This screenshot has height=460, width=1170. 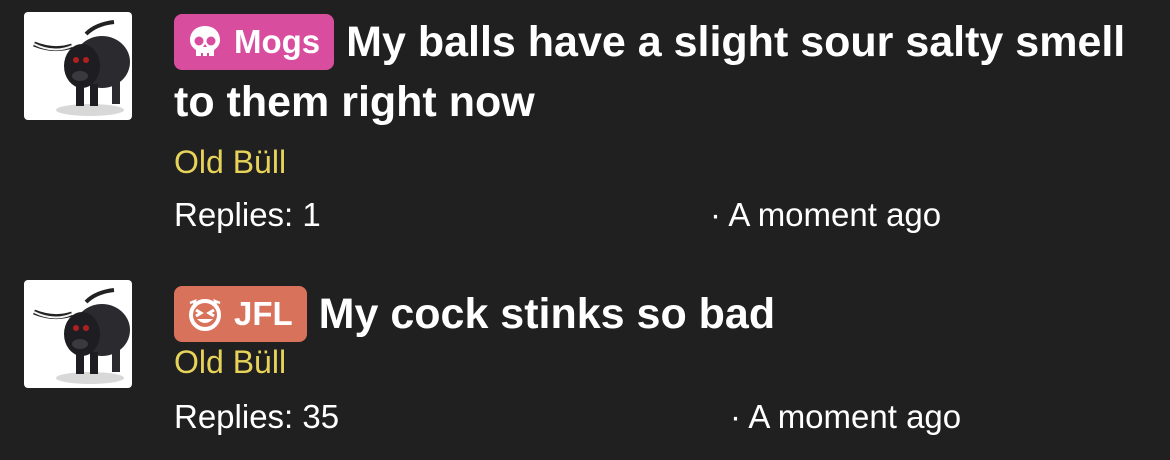 What do you see at coordinates (205, 314) in the screenshot?
I see `laughing-face-icon` at bounding box center [205, 314].